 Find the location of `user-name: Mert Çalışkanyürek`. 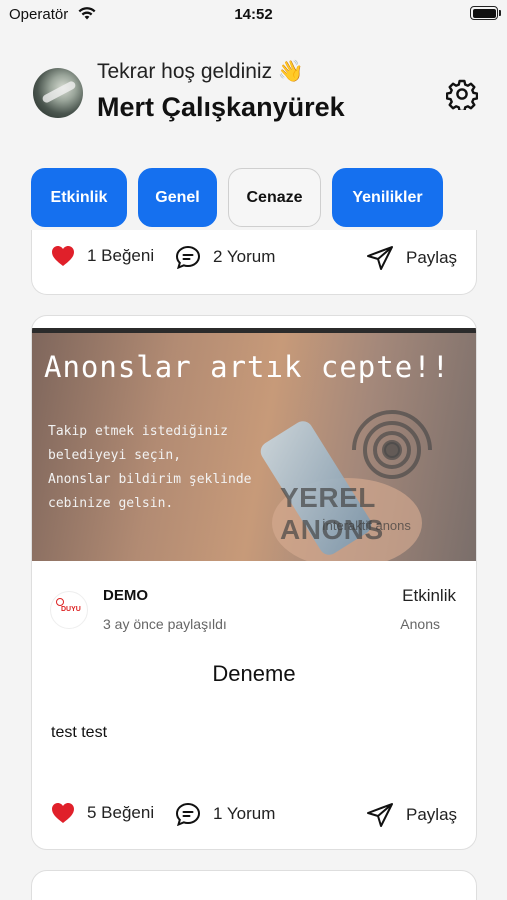

user-name: Mert Çalışkanyürek is located at coordinates (221, 107).